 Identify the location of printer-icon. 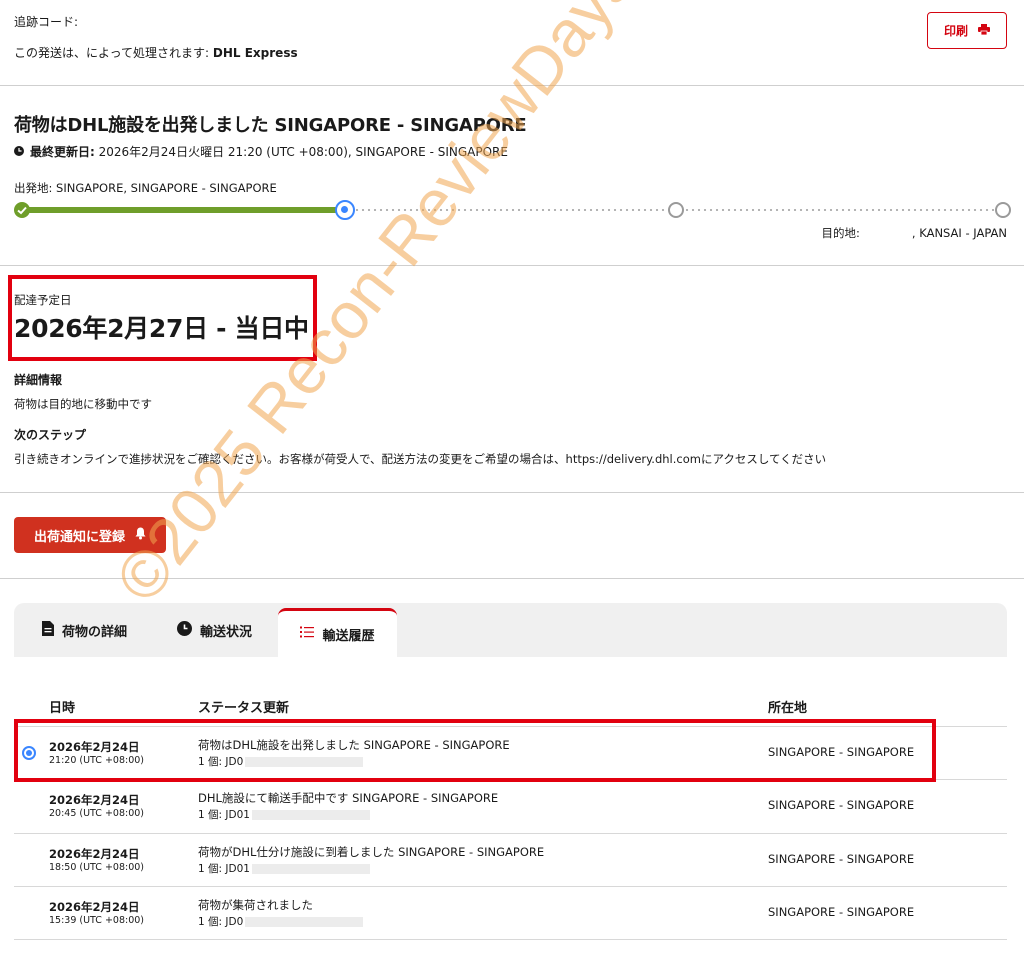
(984, 30).